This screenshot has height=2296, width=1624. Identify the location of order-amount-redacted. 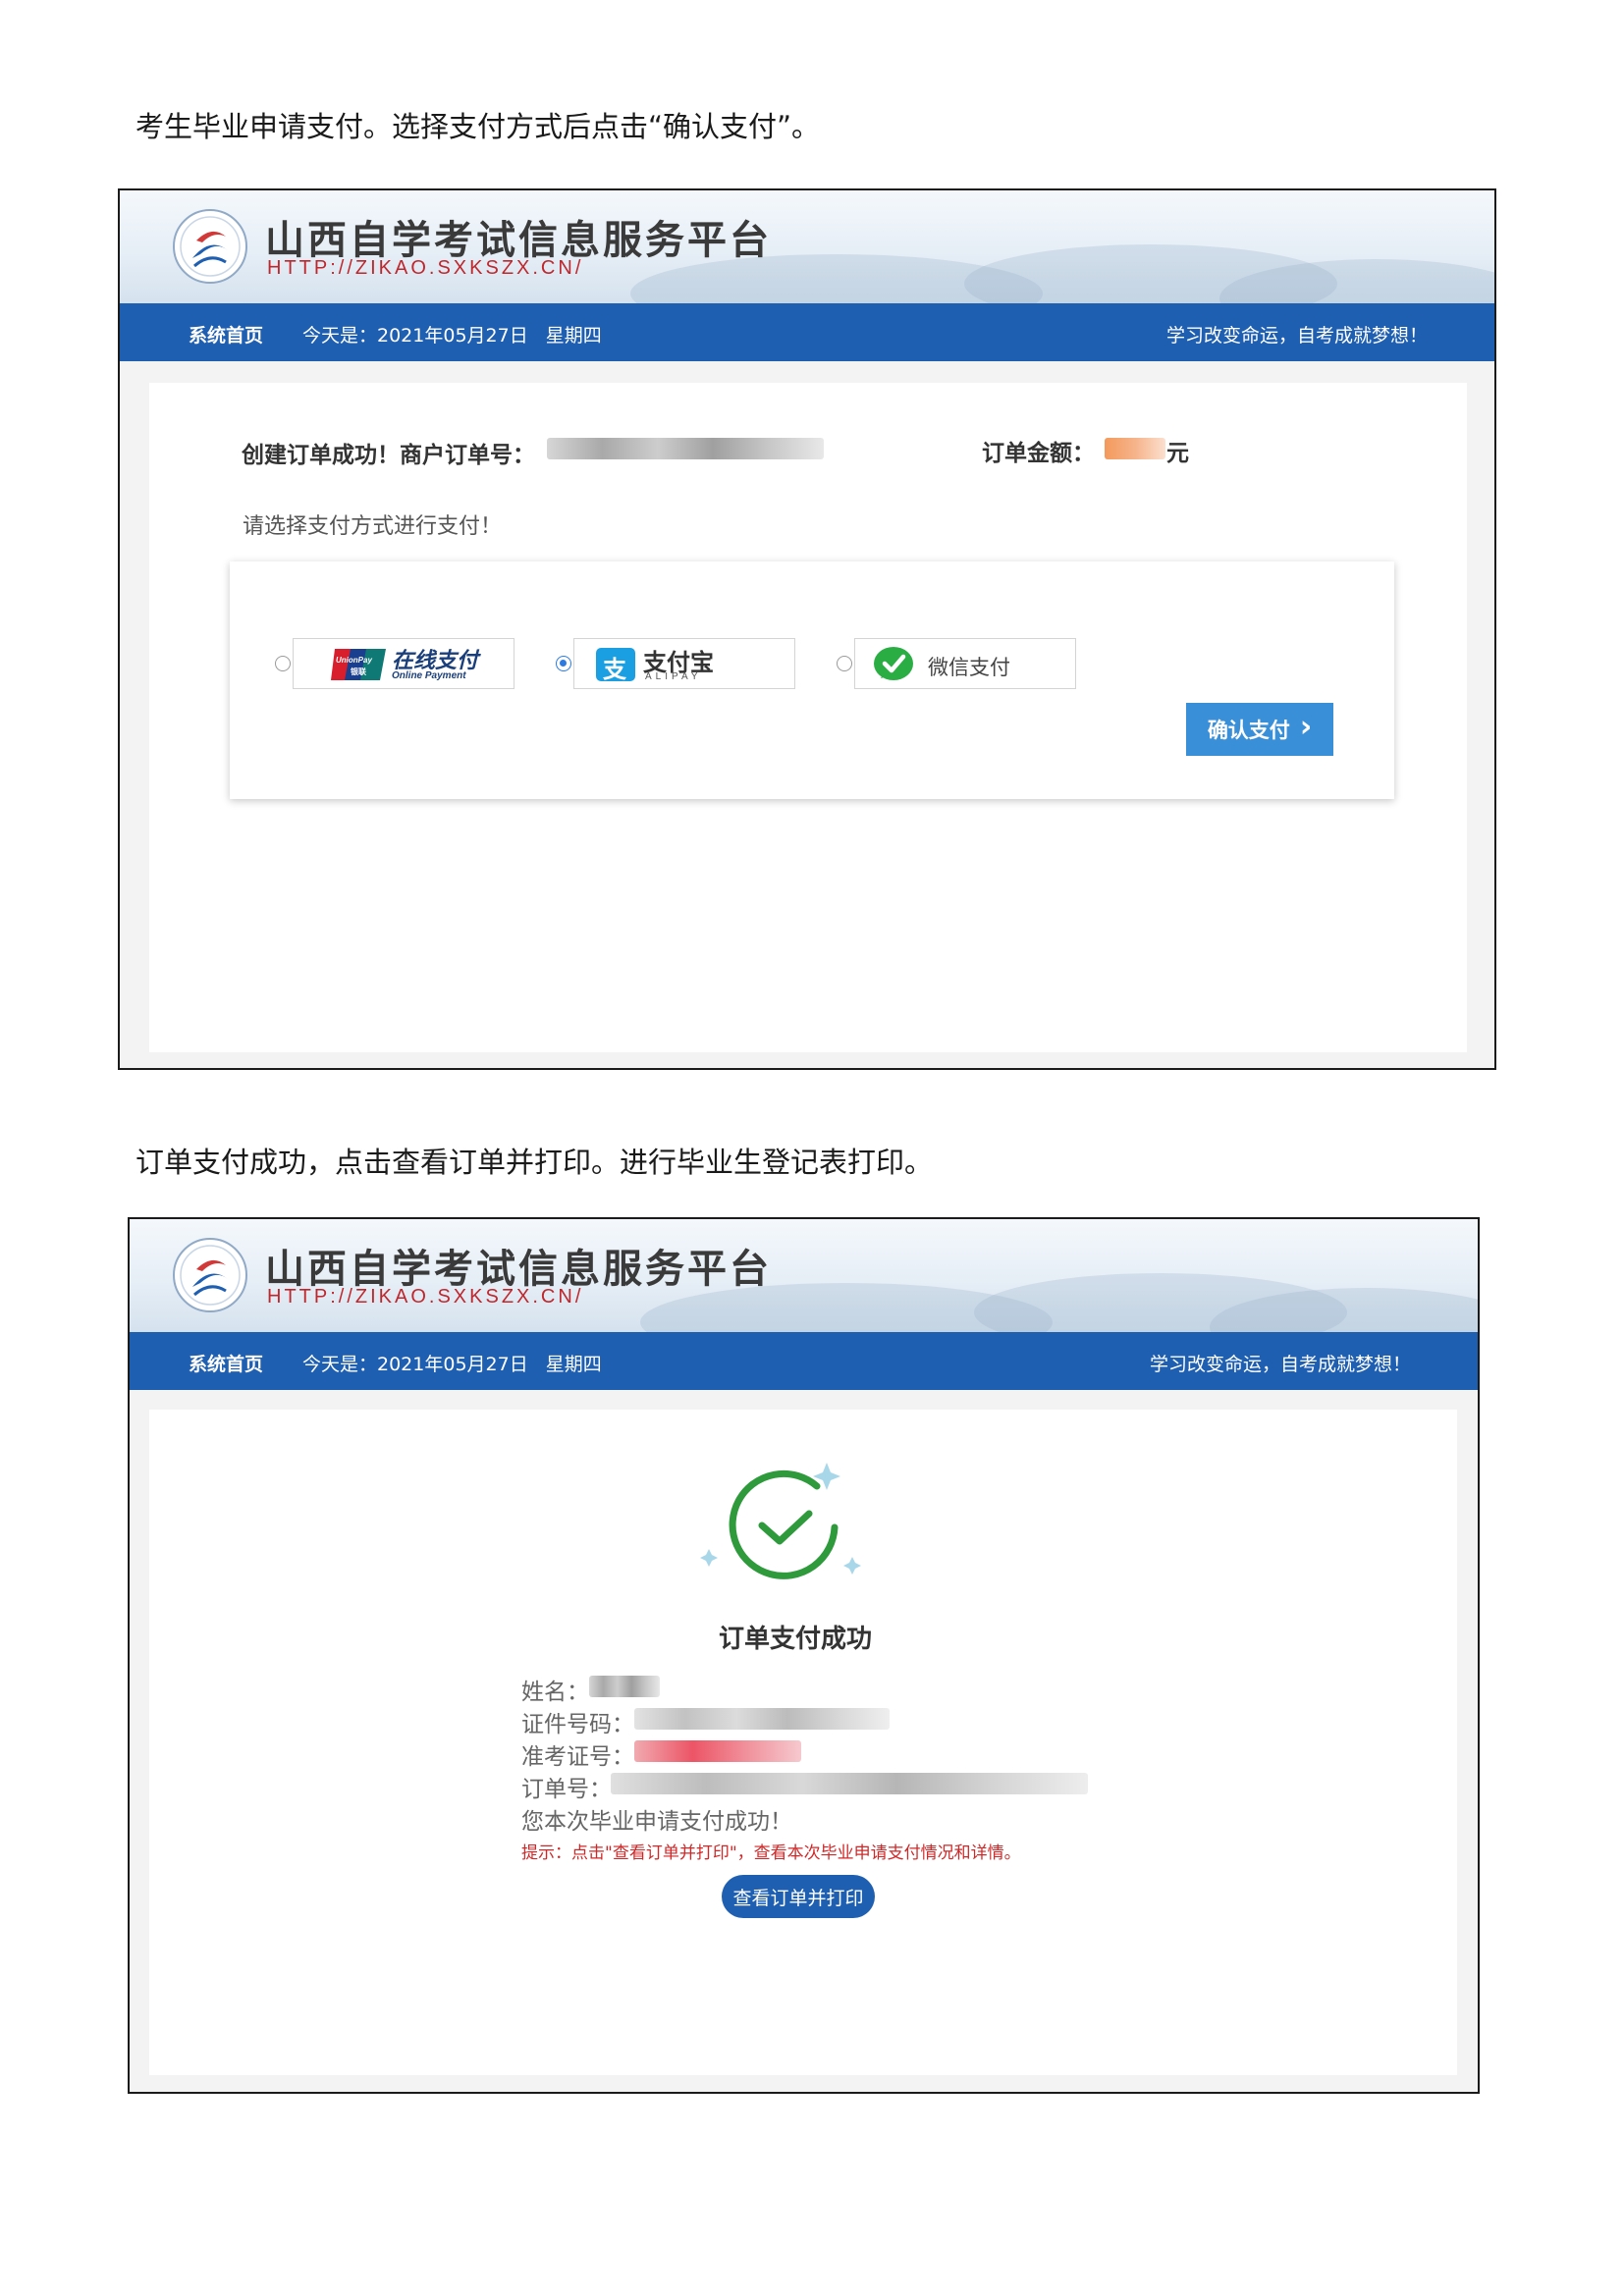
(1135, 448).